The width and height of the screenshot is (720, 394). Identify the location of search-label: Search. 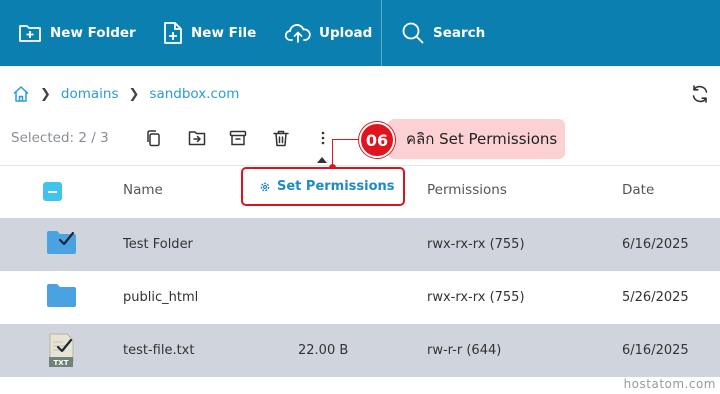
(459, 33).